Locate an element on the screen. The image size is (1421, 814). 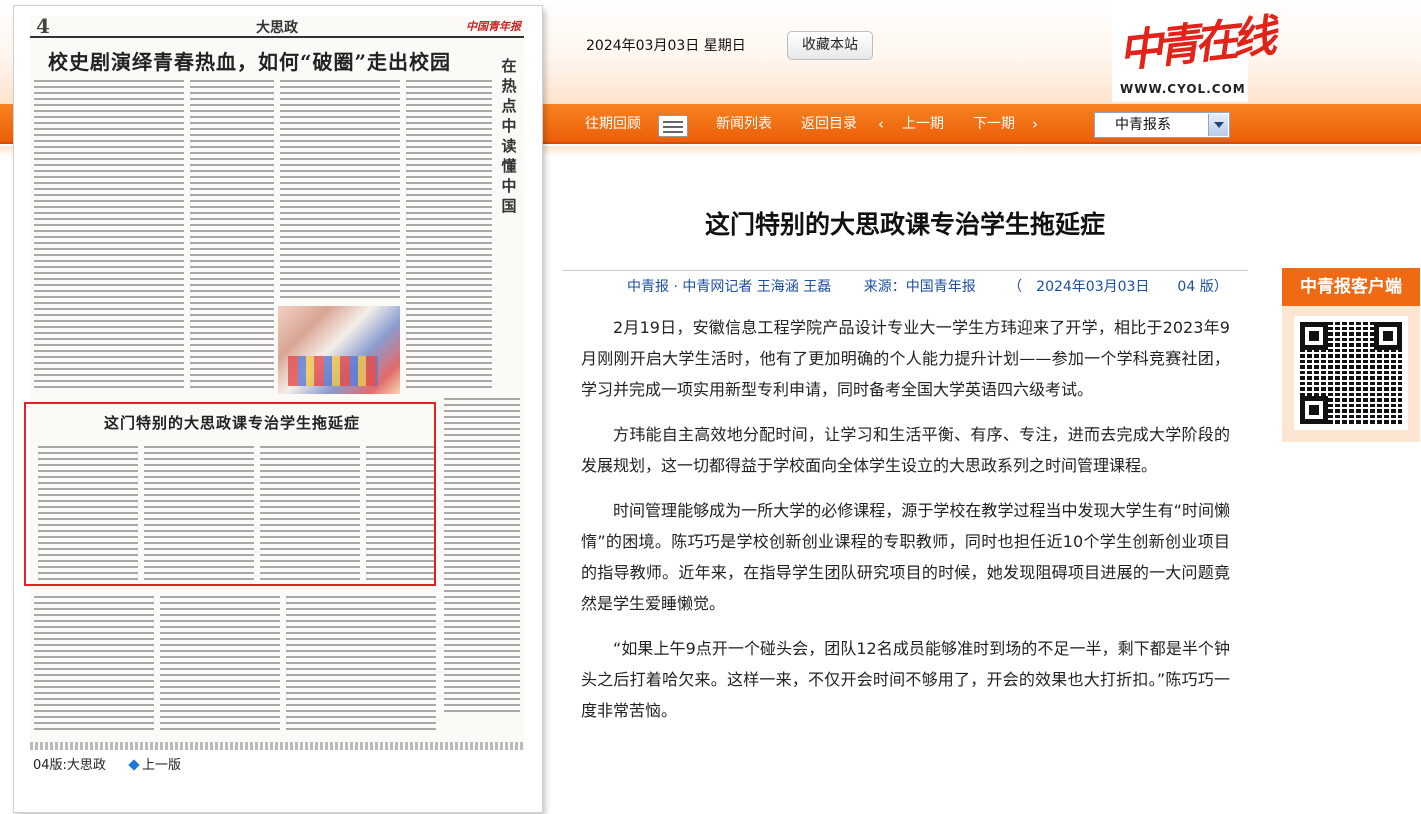
paper-select-value: 中青报系 is located at coordinates (1143, 125).